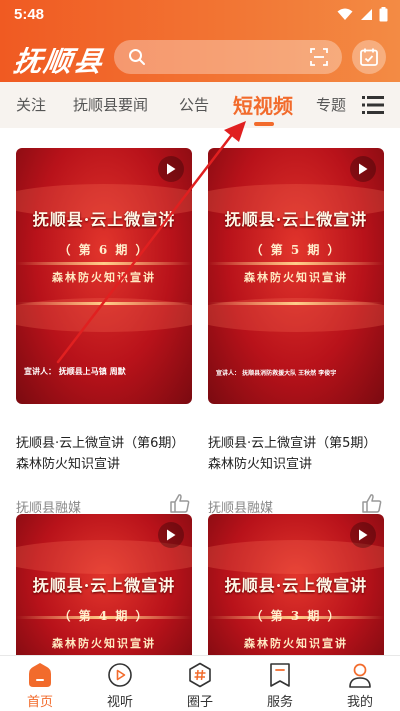  I want to click on category-tabs: 关注 抚顺县要闻 公告 短视频 专题, so click(200, 105).